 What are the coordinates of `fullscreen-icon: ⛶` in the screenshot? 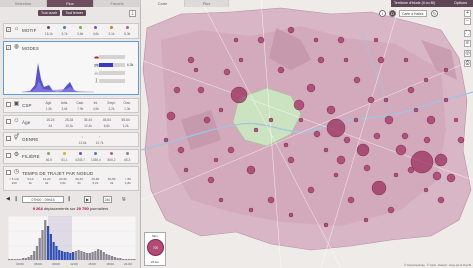 It's located at (467, 33).